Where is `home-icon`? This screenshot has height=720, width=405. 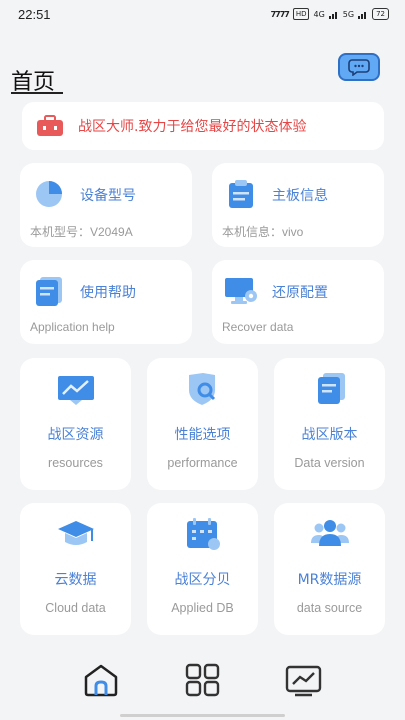
home-icon is located at coordinates (101, 680).